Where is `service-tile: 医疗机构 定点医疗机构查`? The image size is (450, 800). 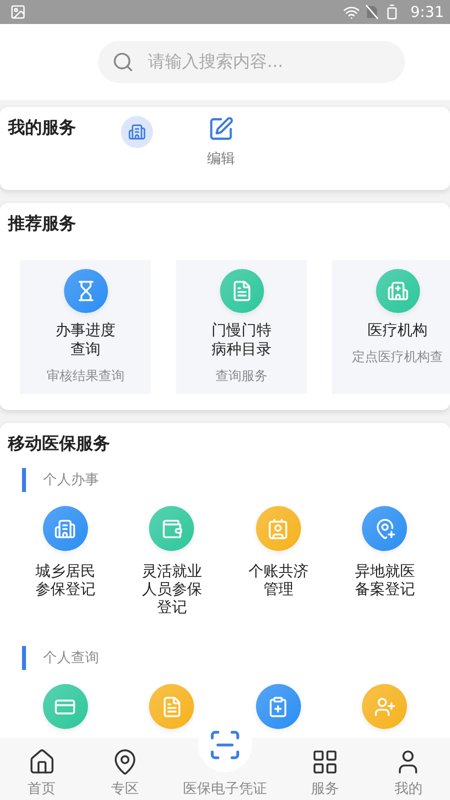
service-tile: 医疗机构 定点医疗机构查 is located at coordinates (391, 327).